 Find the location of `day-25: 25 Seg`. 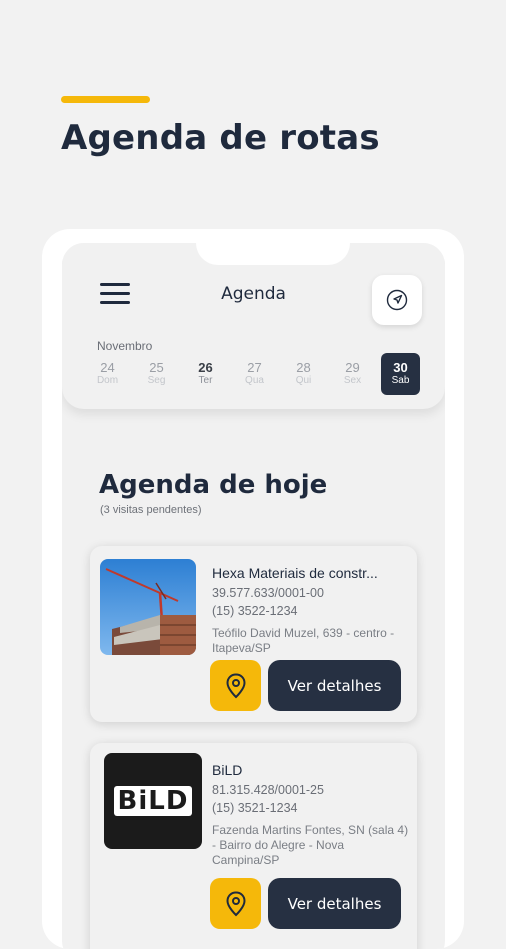

day-25: 25 Seg is located at coordinates (156, 374).